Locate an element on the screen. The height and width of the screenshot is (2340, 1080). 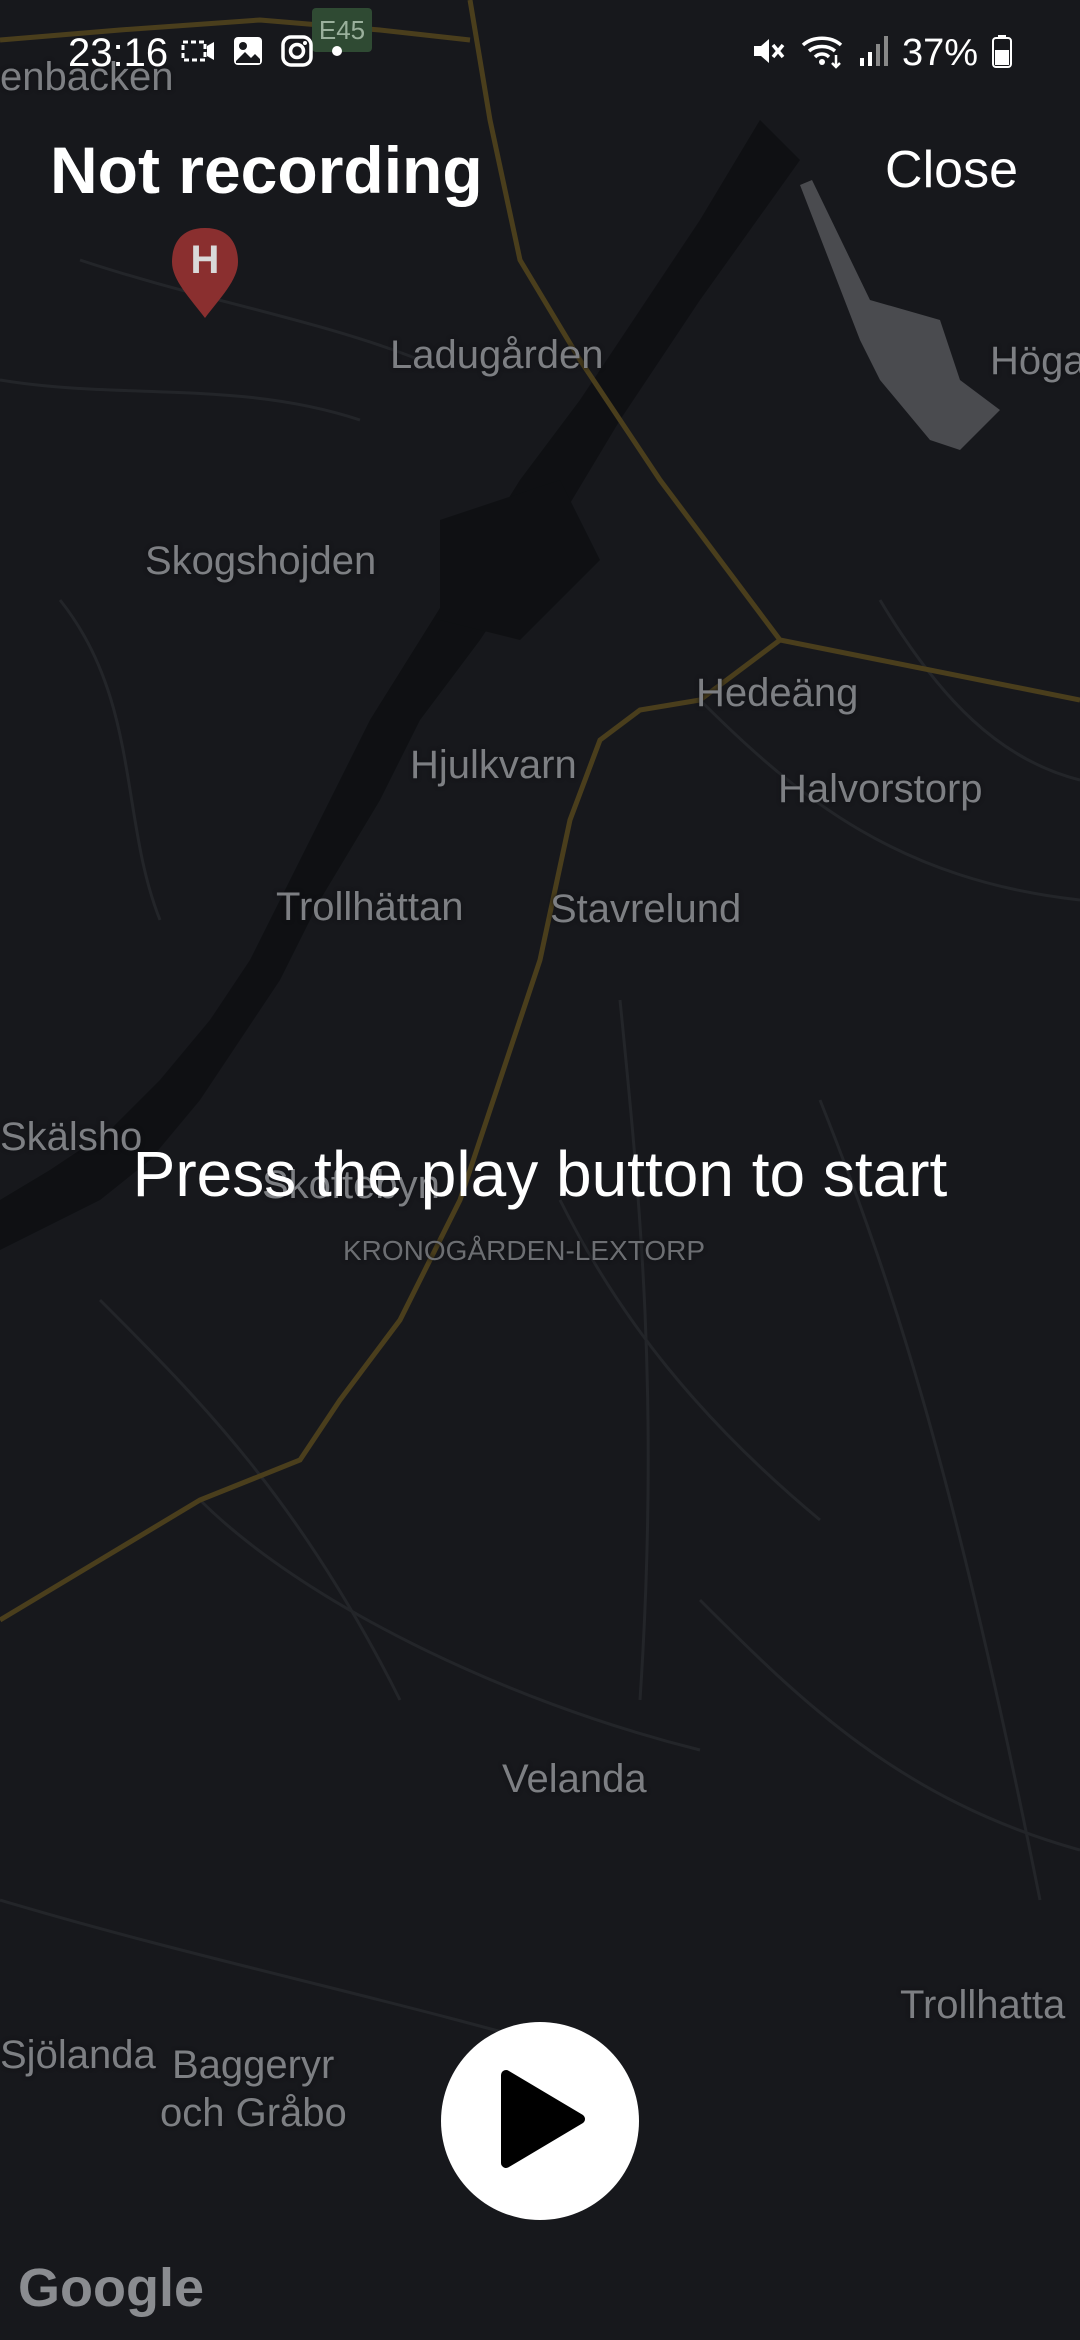
play-icon is located at coordinates (540, 2121).